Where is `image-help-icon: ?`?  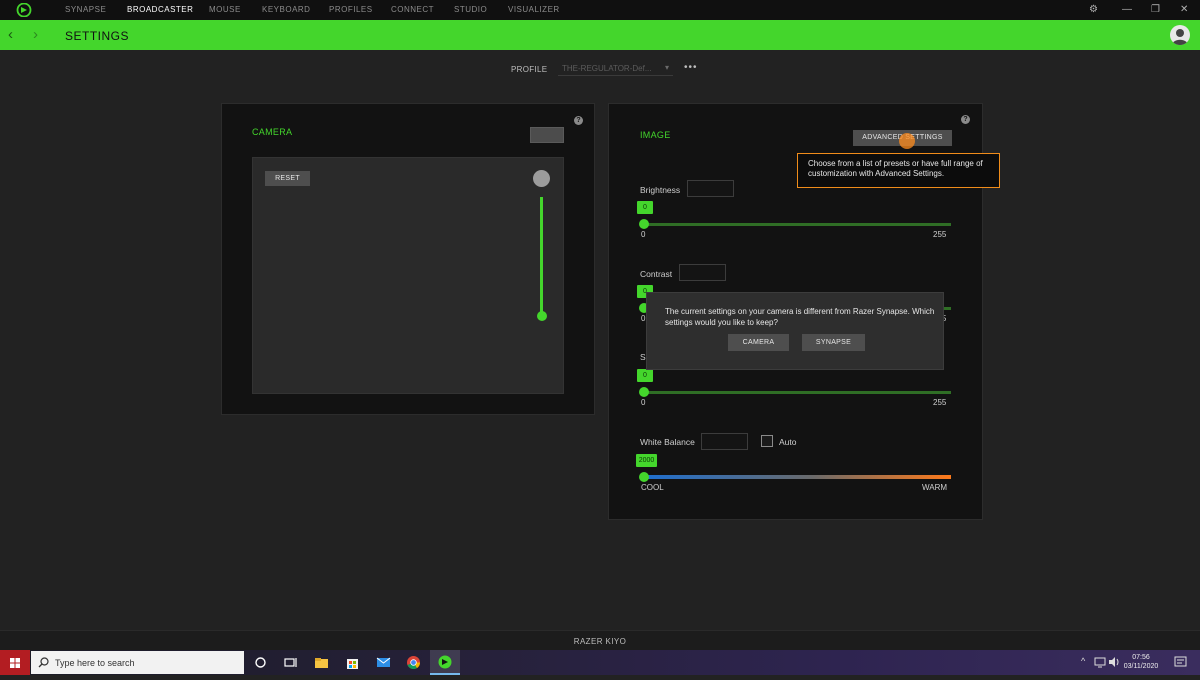
image-help-icon: ? is located at coordinates (965, 119).